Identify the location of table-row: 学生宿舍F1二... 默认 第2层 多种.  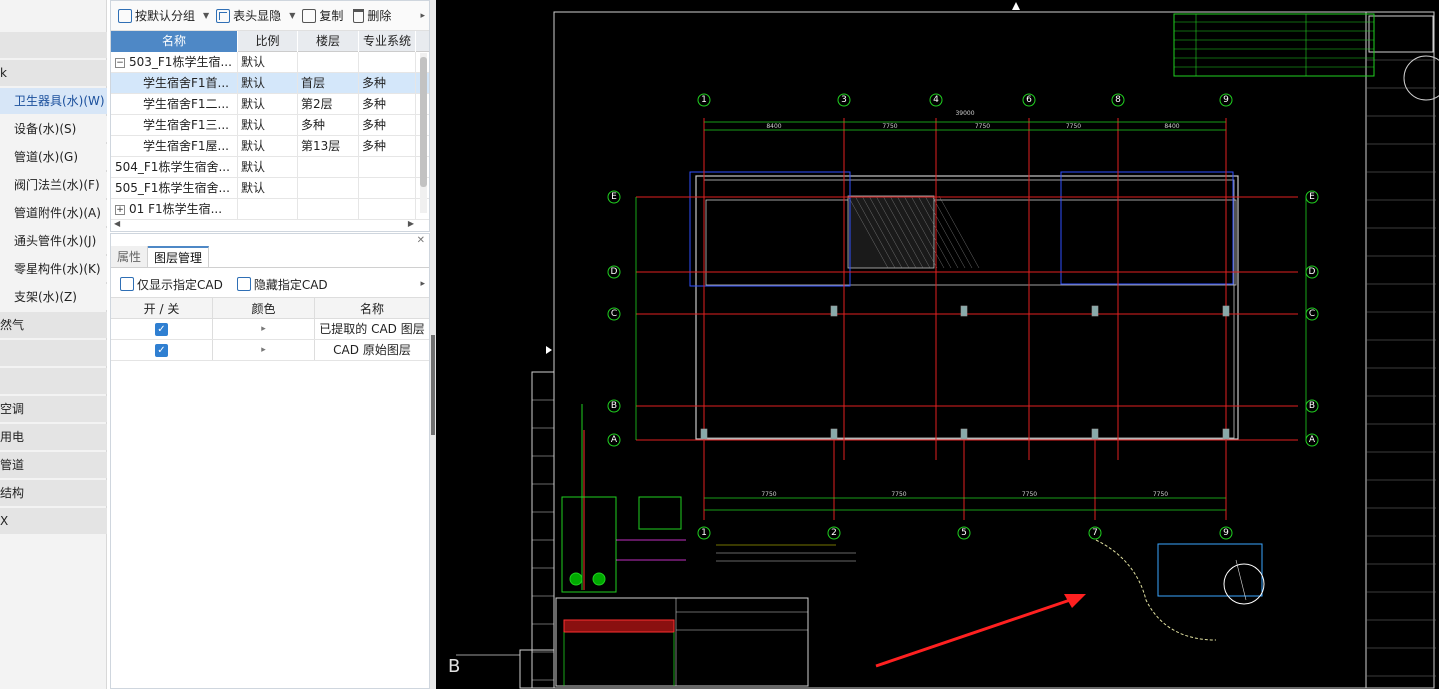
(270, 104).